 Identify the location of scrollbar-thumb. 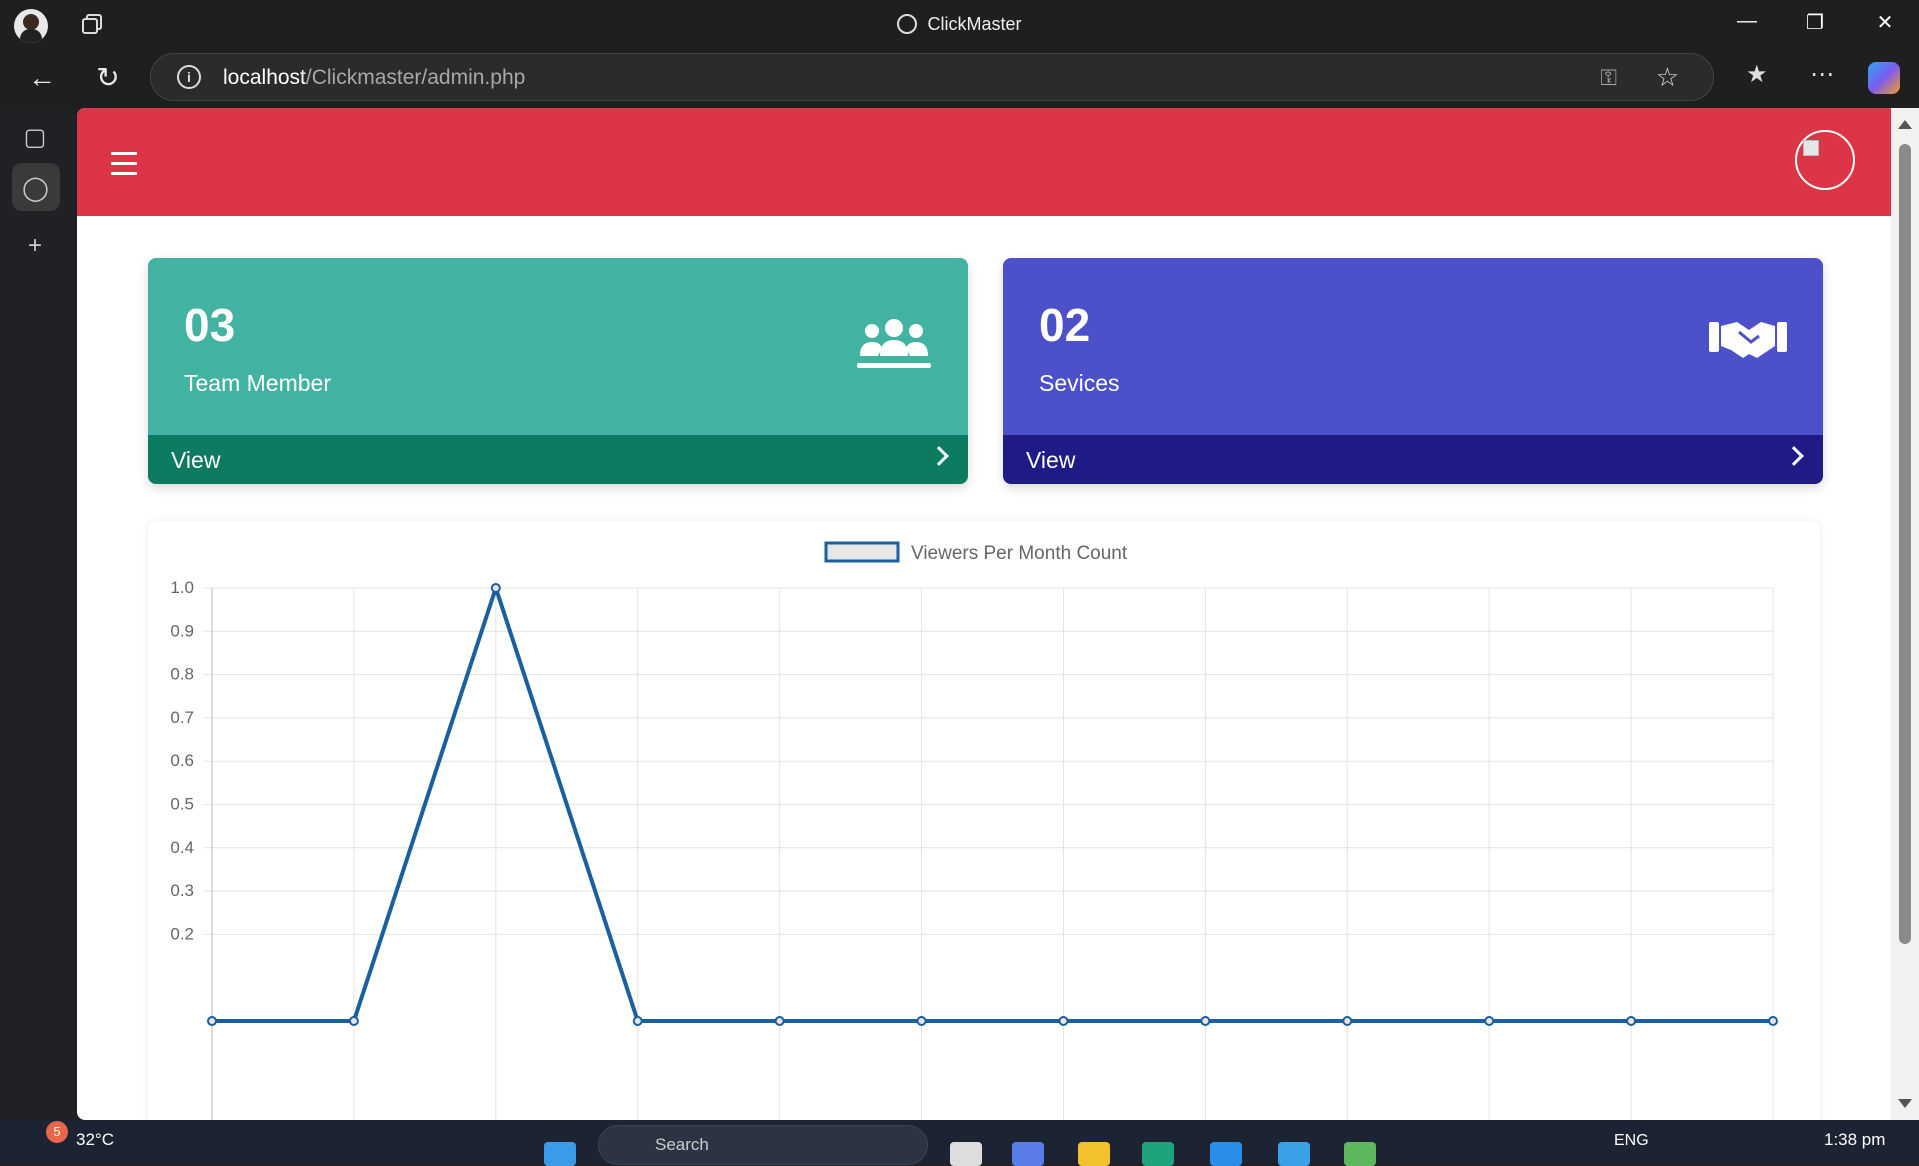
(1905, 544).